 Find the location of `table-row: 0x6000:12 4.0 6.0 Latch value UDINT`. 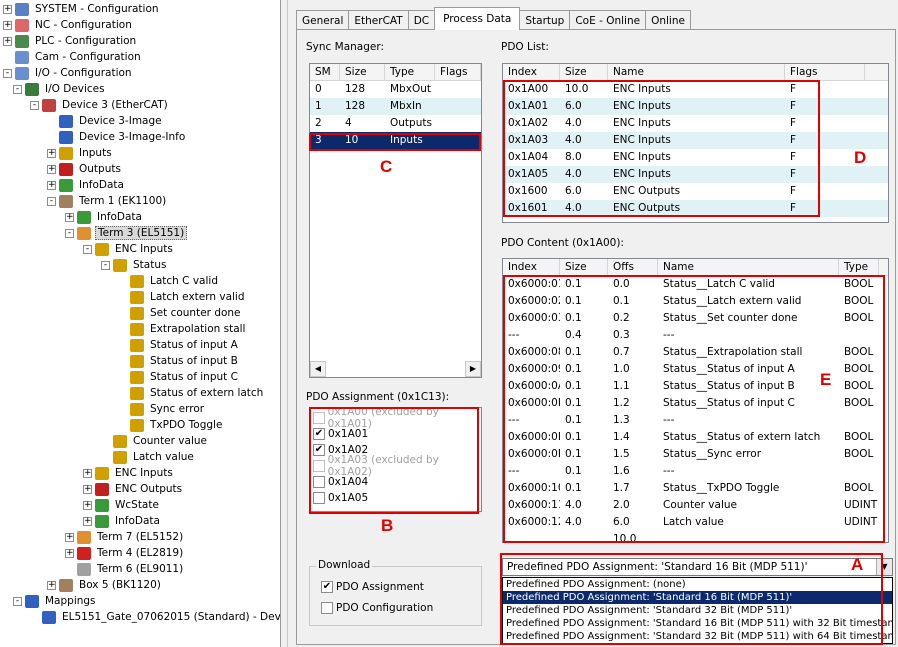

table-row: 0x6000:12 4.0 6.0 Latch value UDINT is located at coordinates (695, 522).